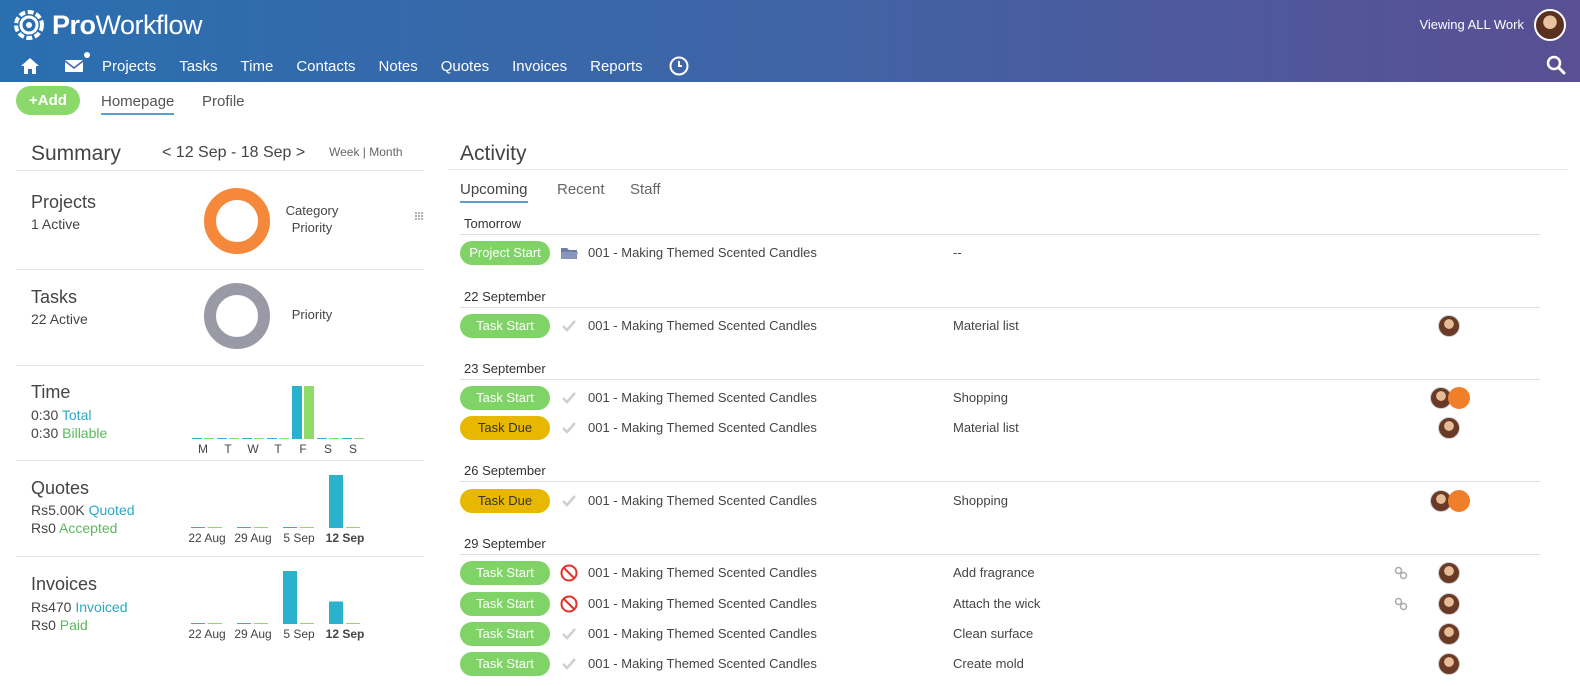 The width and height of the screenshot is (1580, 686). What do you see at coordinates (505, 253) in the screenshot?
I see `event-badge: Project Start` at bounding box center [505, 253].